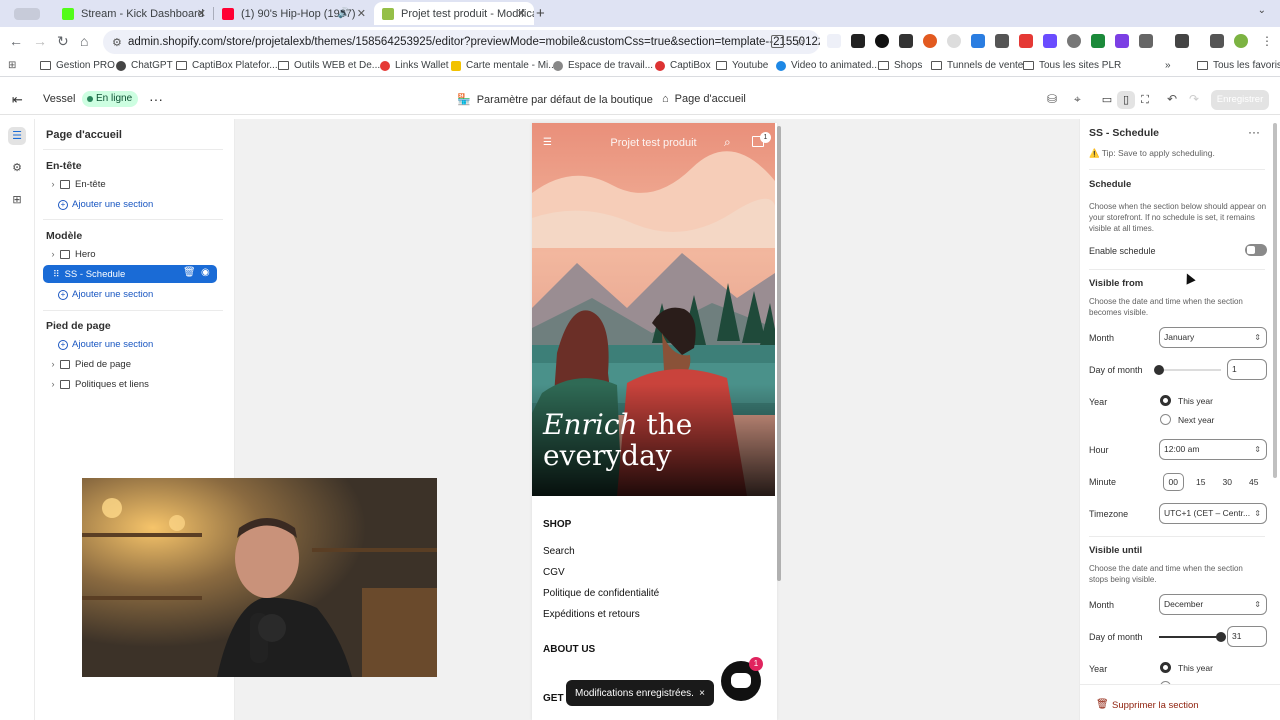 The image size is (1280, 720). What do you see at coordinates (540, 13) in the screenshot?
I see `new-tab-icon: +` at bounding box center [540, 13].